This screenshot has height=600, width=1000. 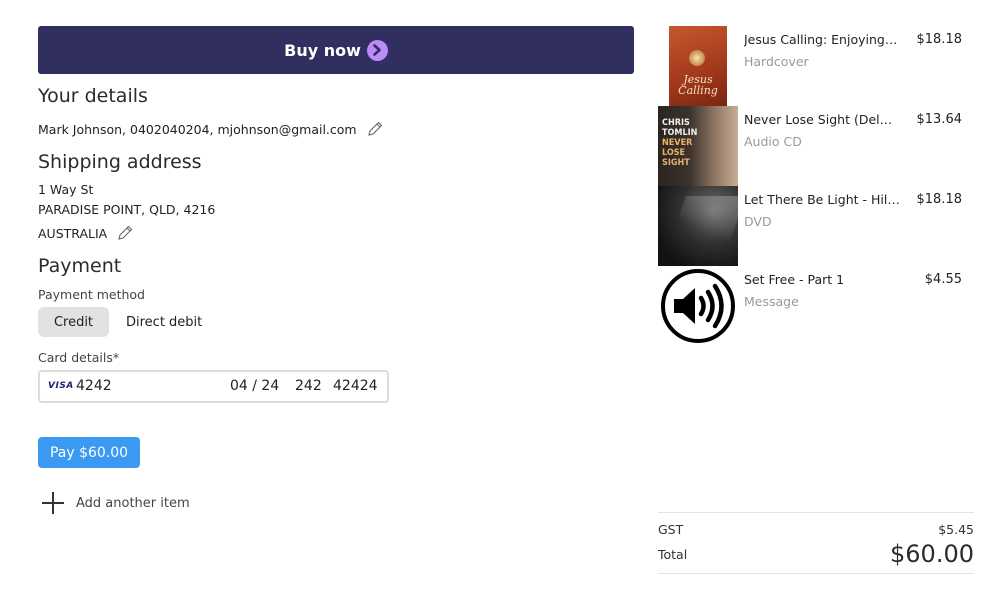 What do you see at coordinates (308, 386) in the screenshot?
I see `card-cvc-input: 242` at bounding box center [308, 386].